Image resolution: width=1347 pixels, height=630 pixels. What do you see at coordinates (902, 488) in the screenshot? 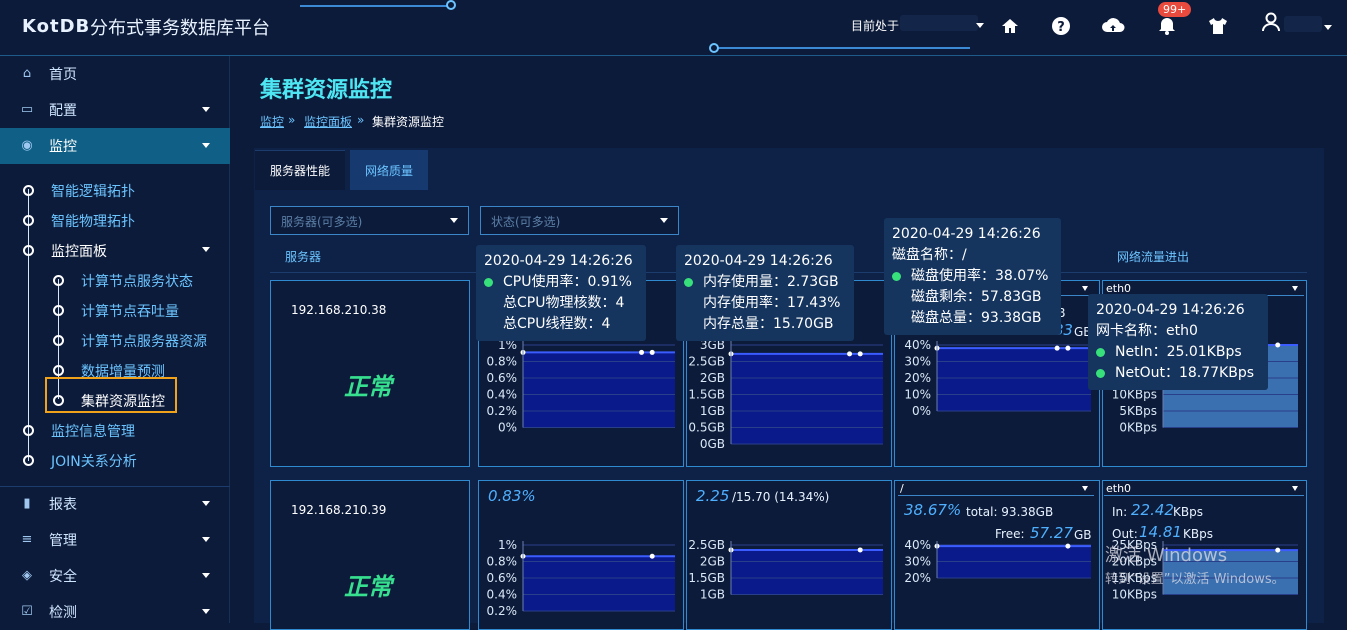
I see `disk-mount-value: /` at bounding box center [902, 488].